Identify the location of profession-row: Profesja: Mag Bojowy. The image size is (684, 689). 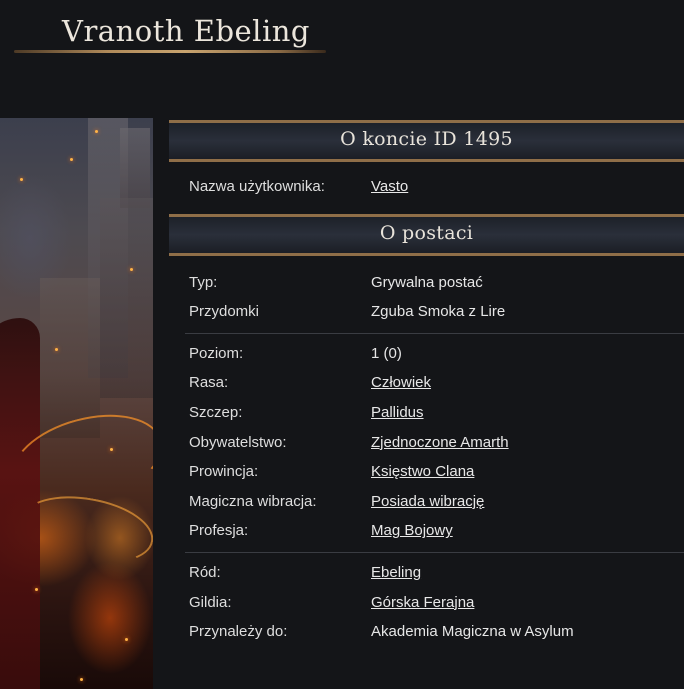
(436, 531).